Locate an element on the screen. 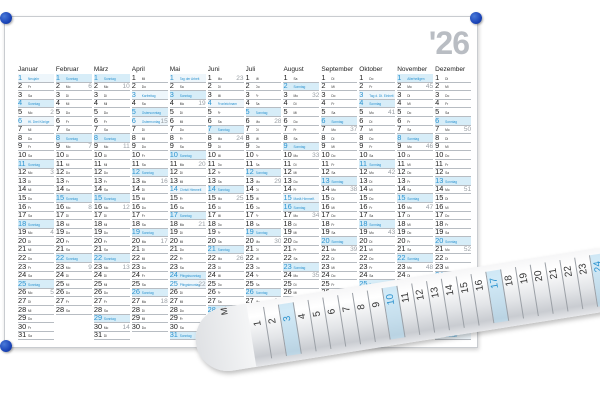 The width and height of the screenshot is (600, 400). day-row: 2 Sa is located at coordinates (187, 87).